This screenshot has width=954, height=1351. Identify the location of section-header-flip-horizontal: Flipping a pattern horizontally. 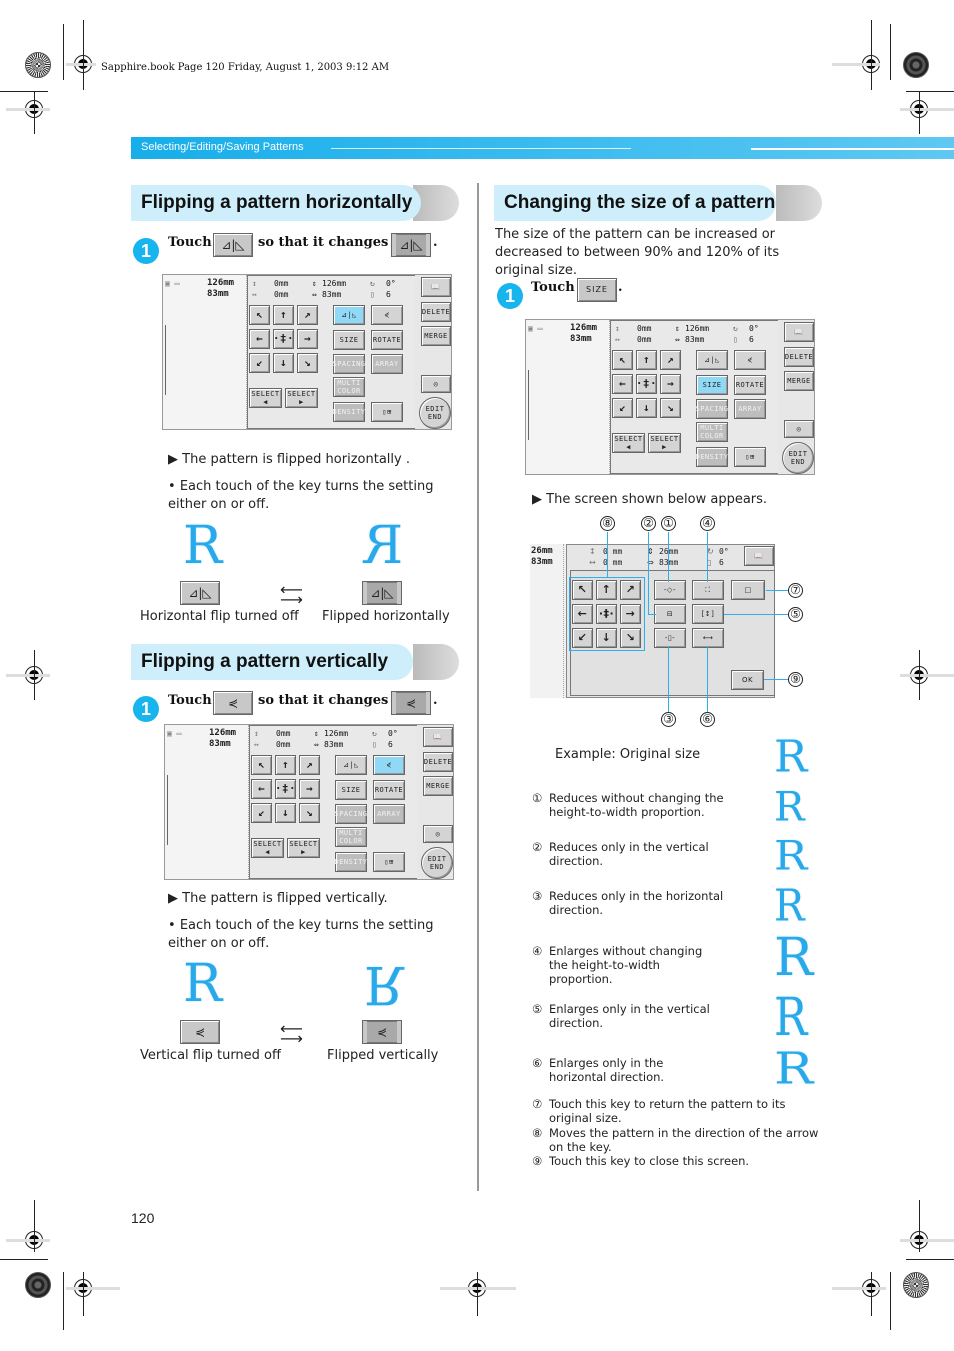
(295, 203).